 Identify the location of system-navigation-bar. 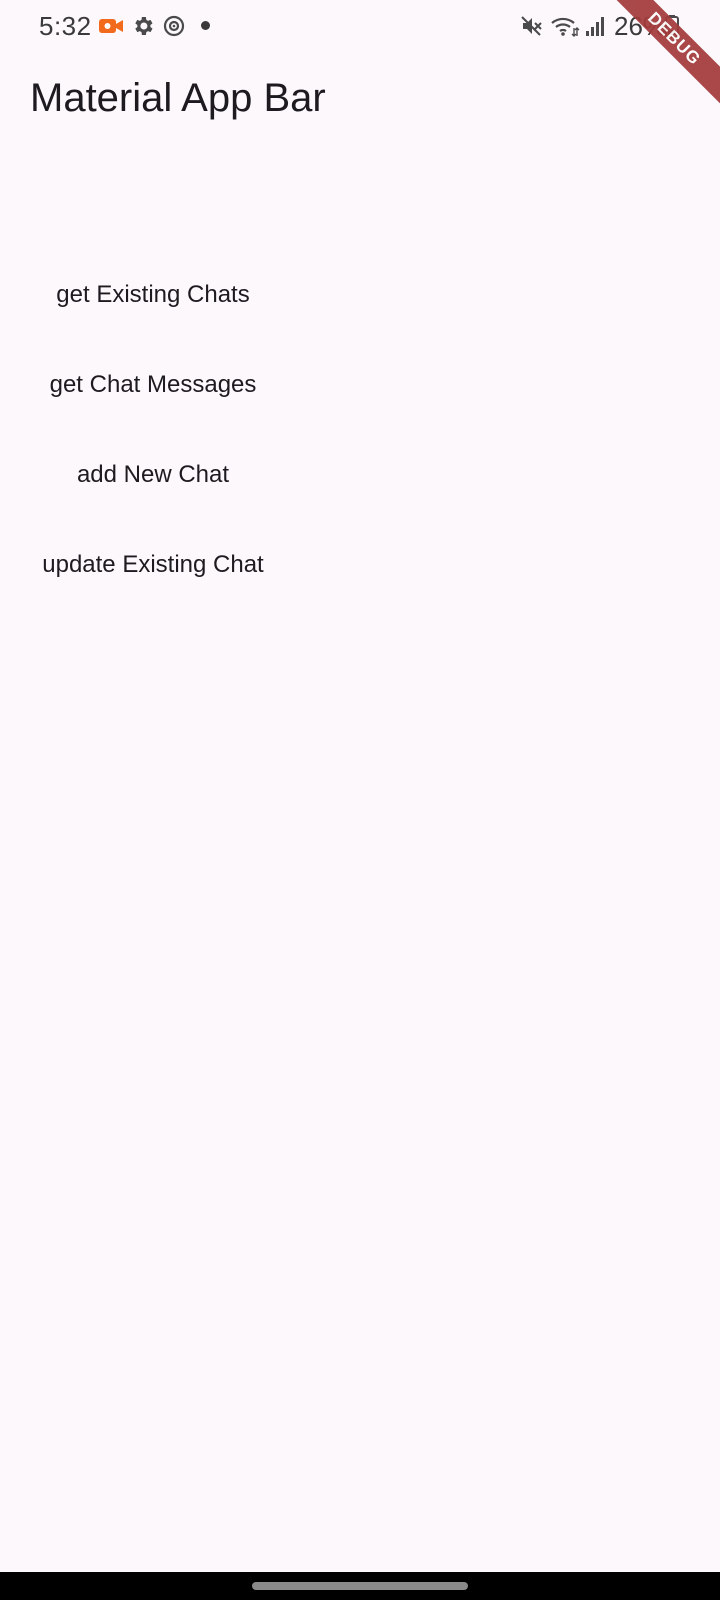
(360, 1586).